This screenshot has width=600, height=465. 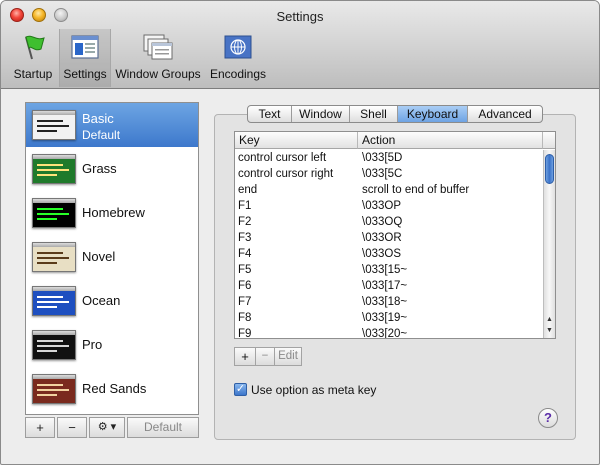 I want to click on action-cell: scroll to end of buffer, so click(x=416, y=190).